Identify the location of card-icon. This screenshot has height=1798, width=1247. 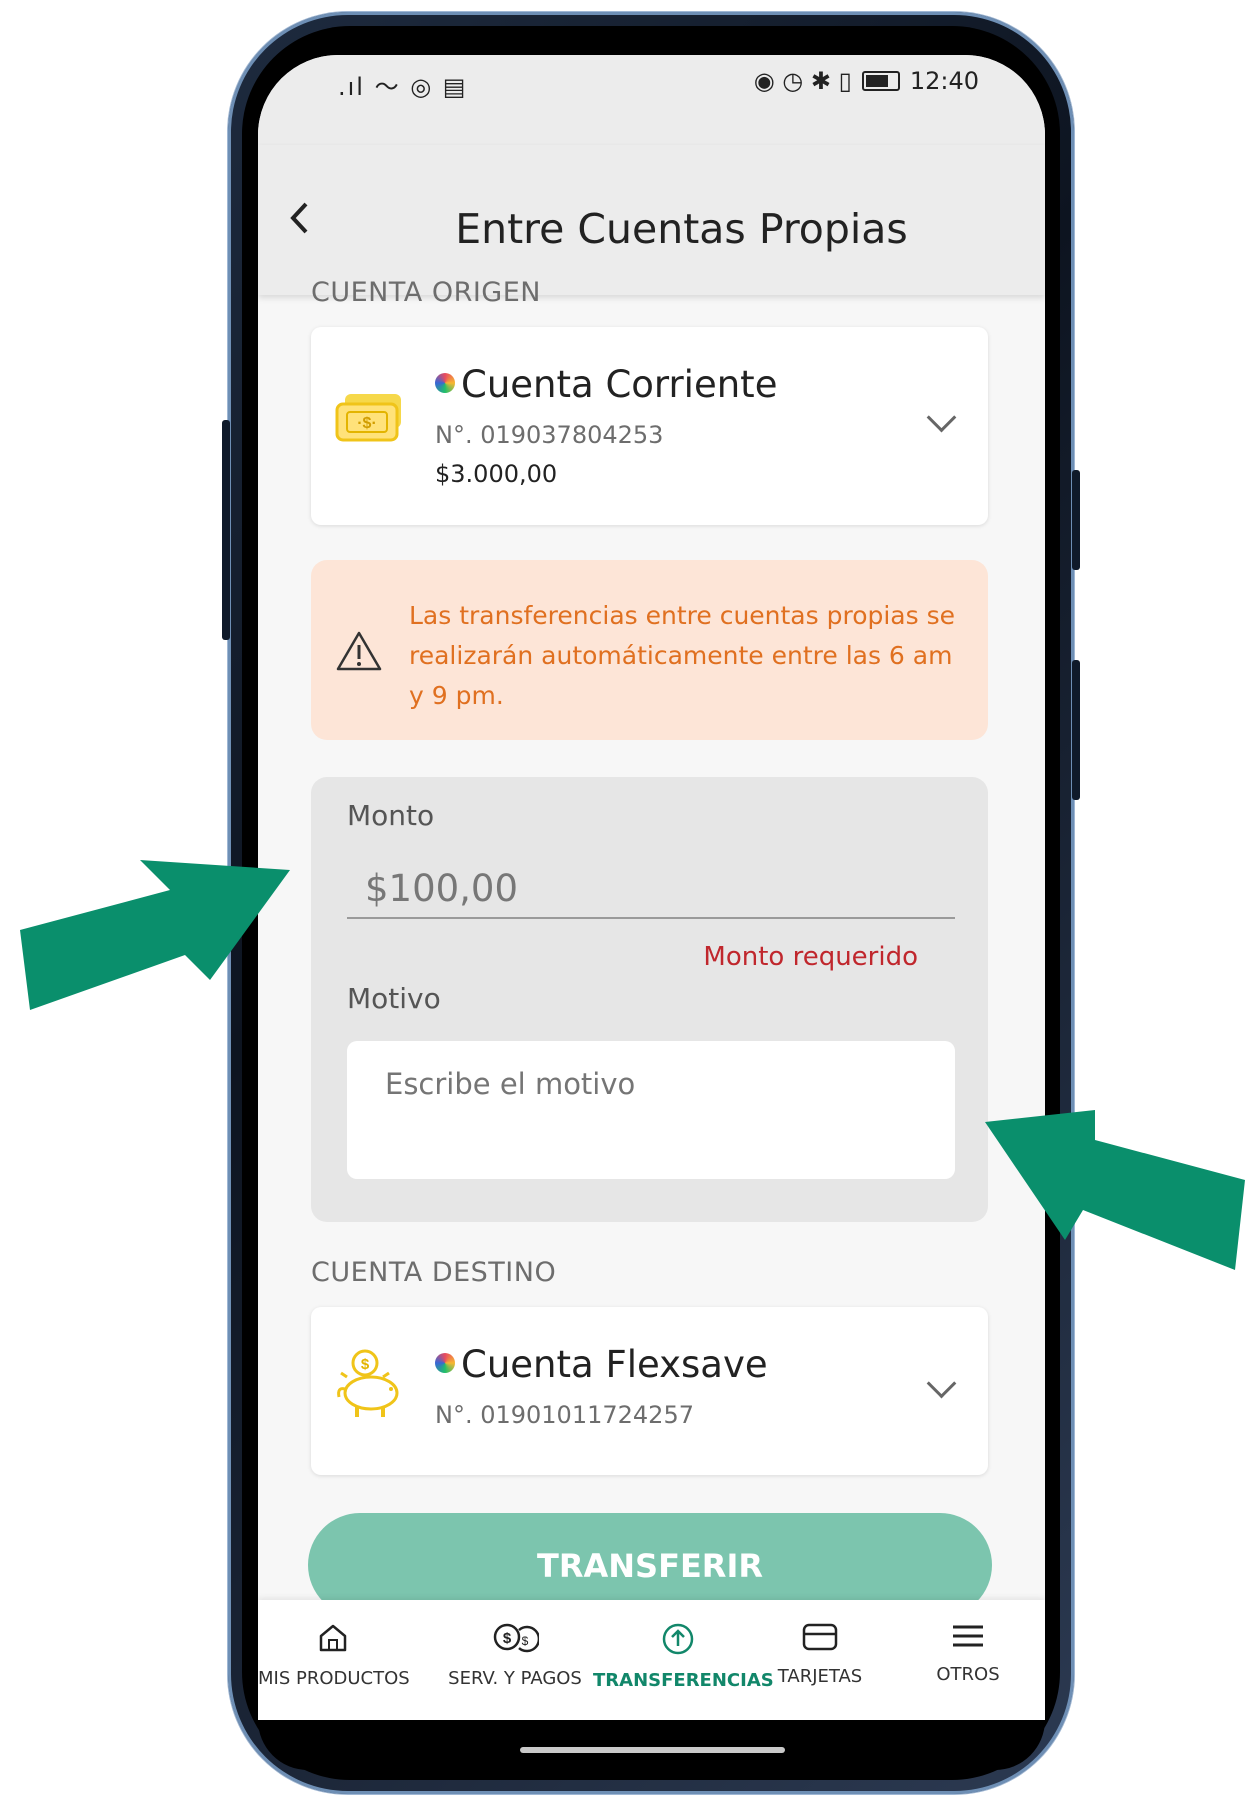
(820, 1639).